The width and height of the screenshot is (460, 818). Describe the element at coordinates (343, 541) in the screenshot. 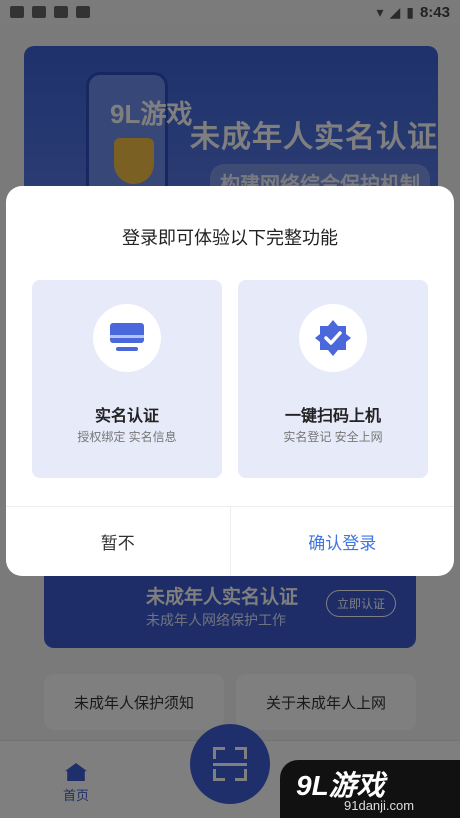

I see `confirm-login-button: 确认登录` at that location.